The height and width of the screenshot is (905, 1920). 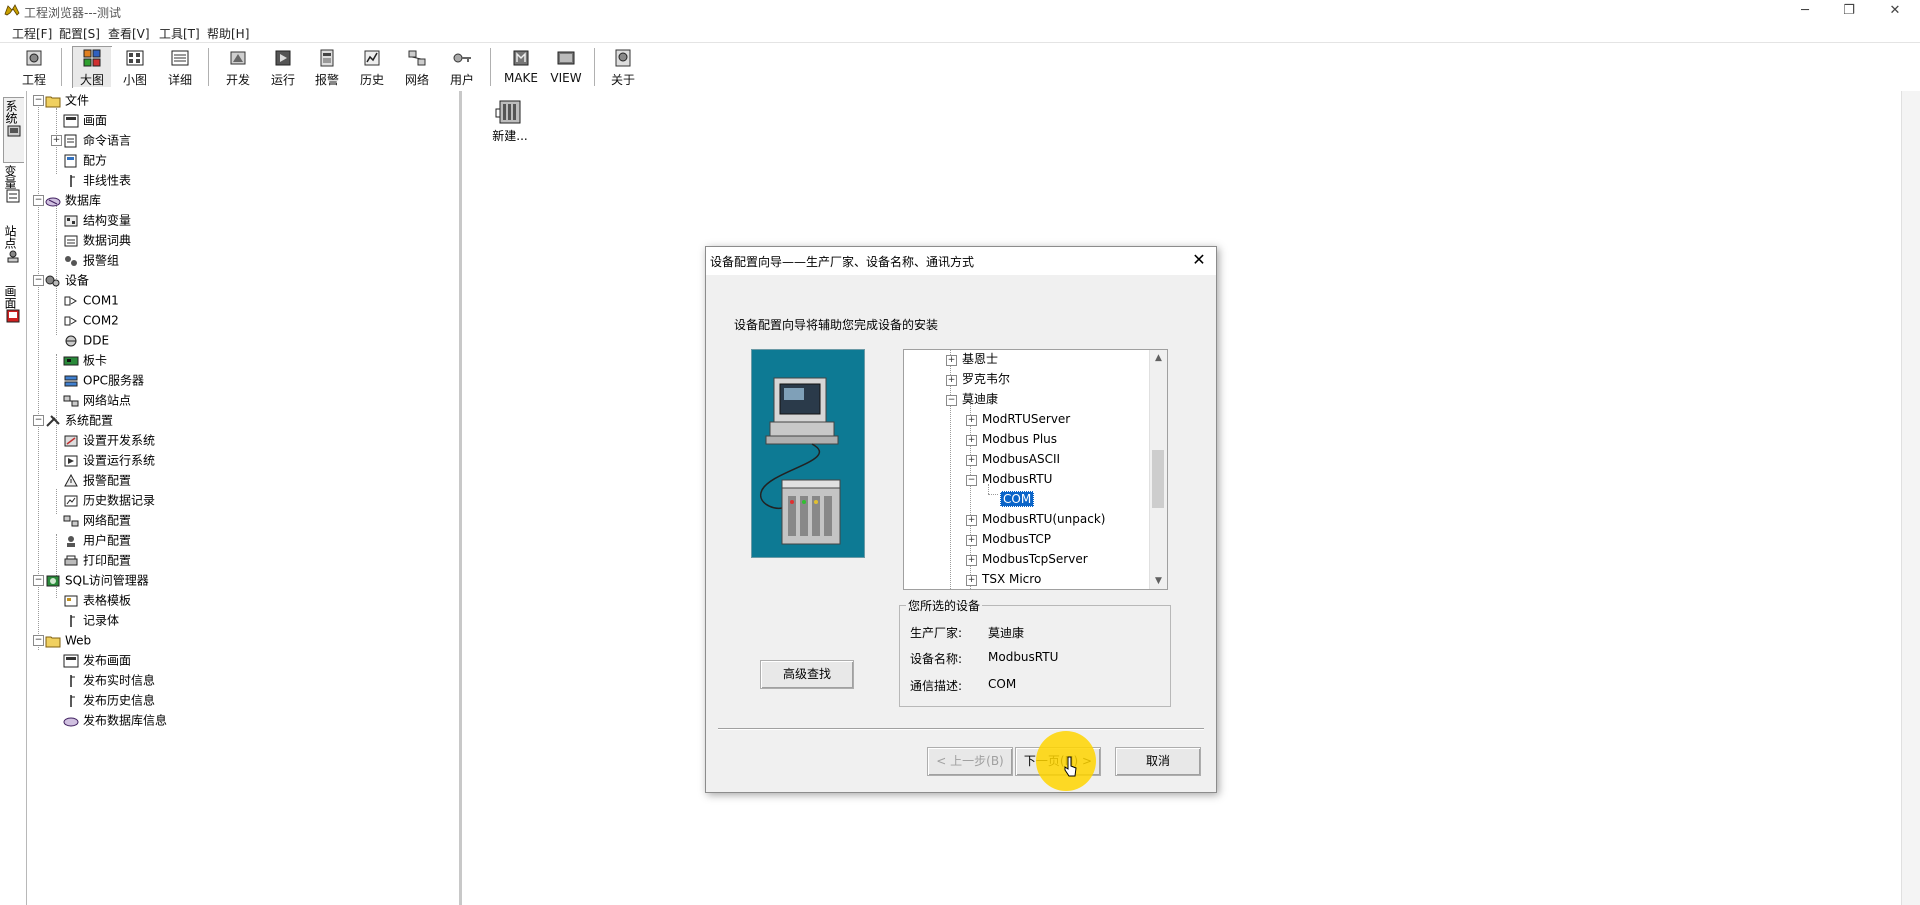 What do you see at coordinates (951, 400) in the screenshot?
I see `expander-modicon: −` at bounding box center [951, 400].